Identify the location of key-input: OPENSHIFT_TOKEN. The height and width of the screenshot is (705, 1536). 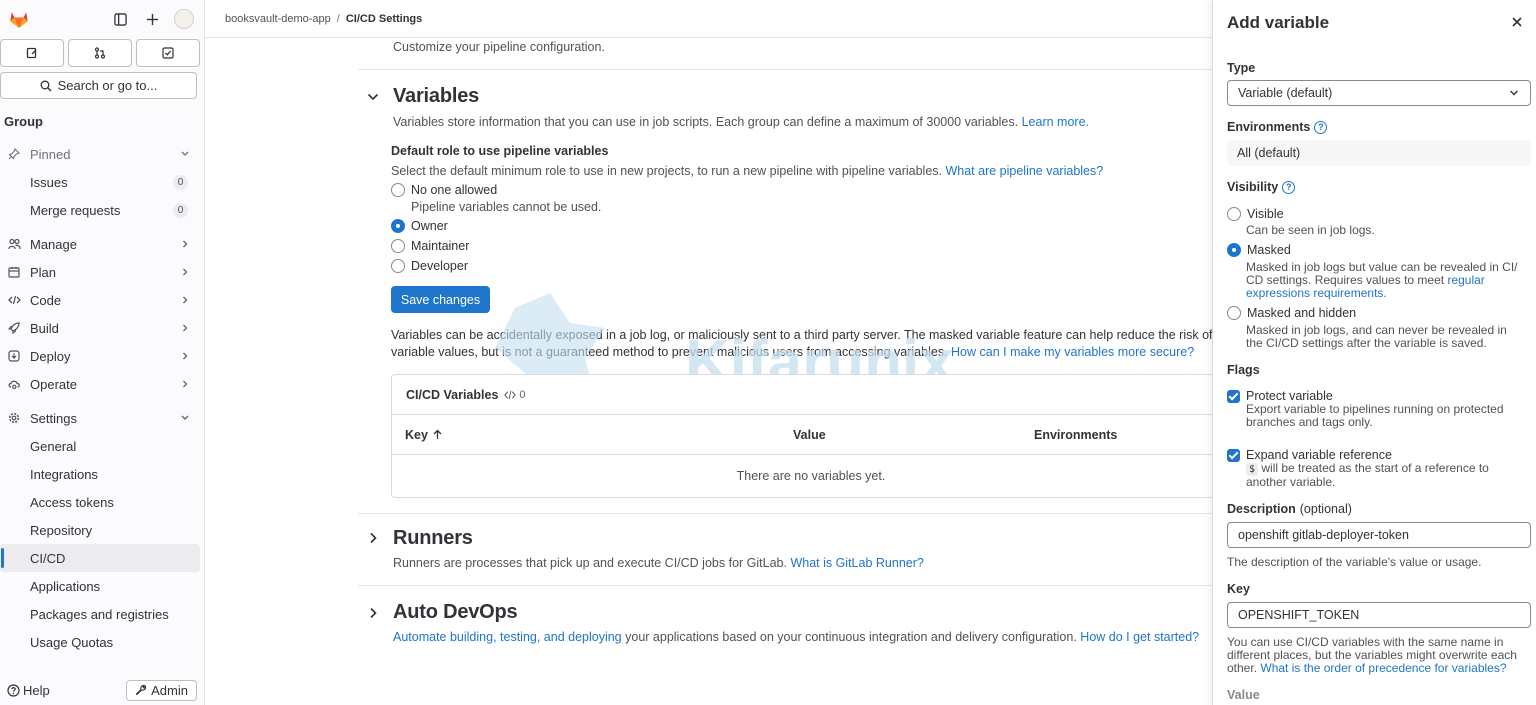
(1379, 615).